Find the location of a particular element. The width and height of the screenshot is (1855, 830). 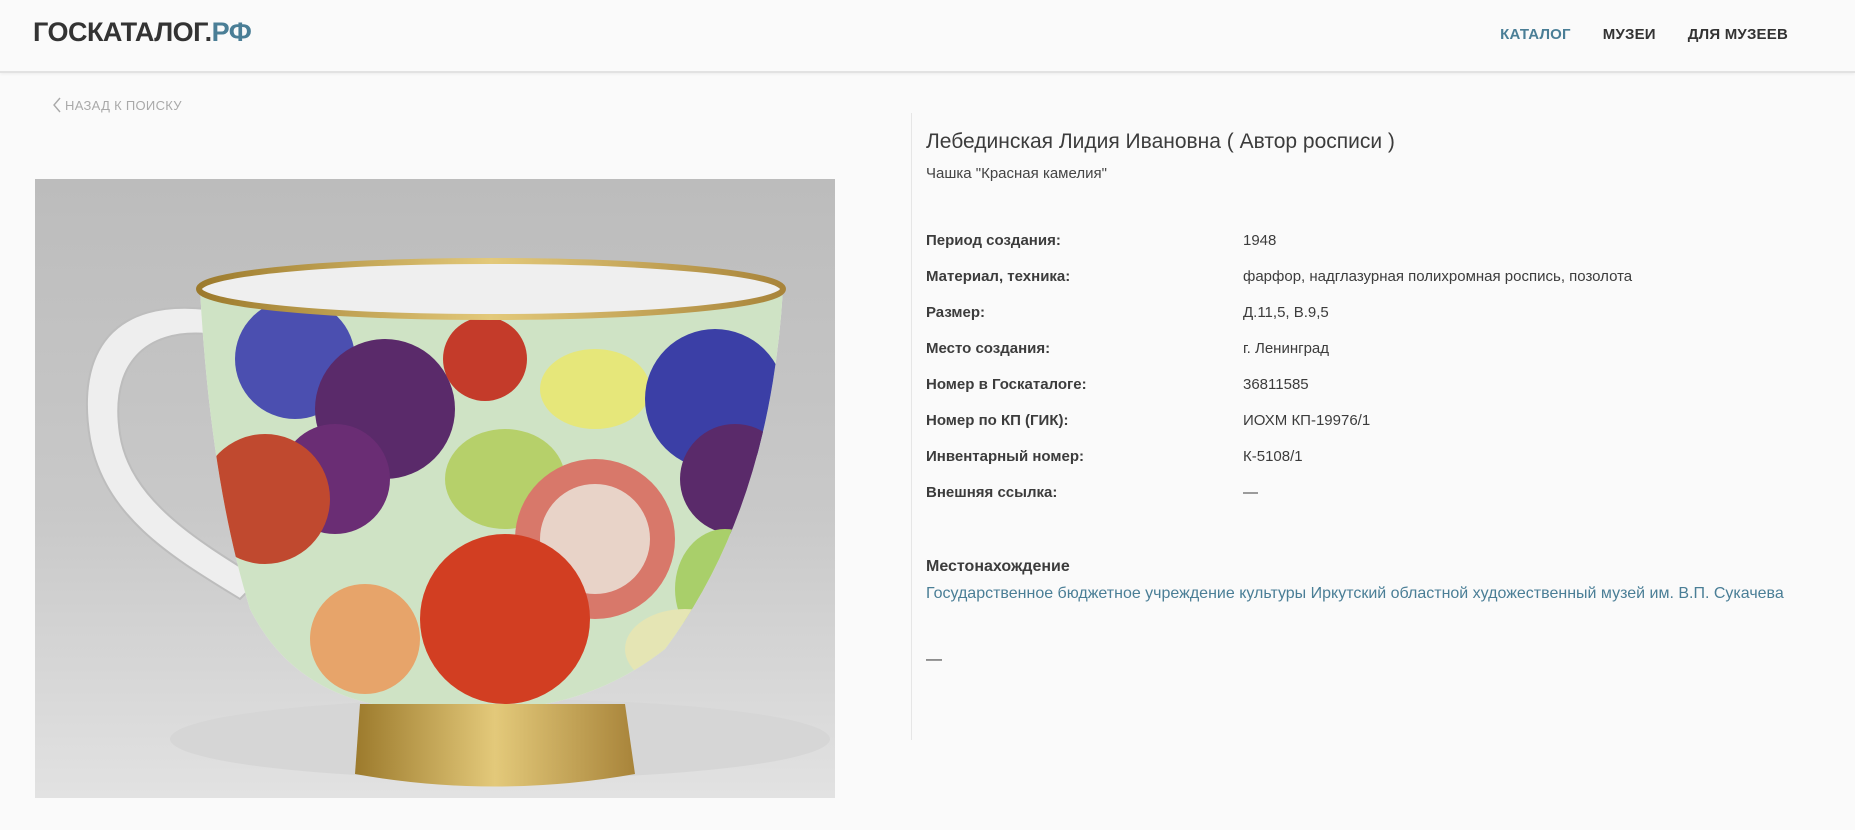

property-value: 36811585 is located at coordinates (1276, 384).